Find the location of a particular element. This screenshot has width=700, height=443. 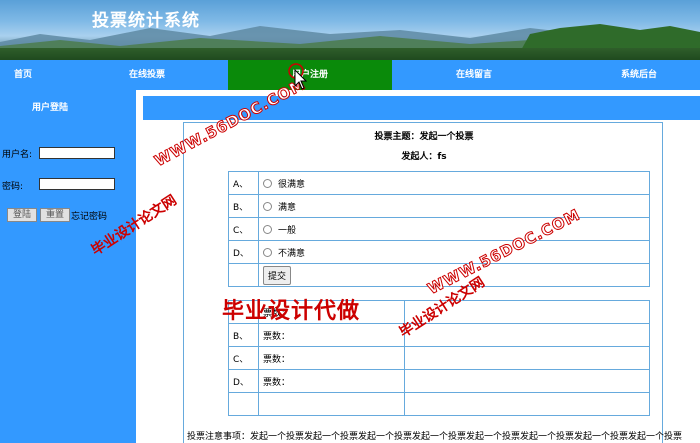

option-row: A、 很满意 is located at coordinates (439, 183).